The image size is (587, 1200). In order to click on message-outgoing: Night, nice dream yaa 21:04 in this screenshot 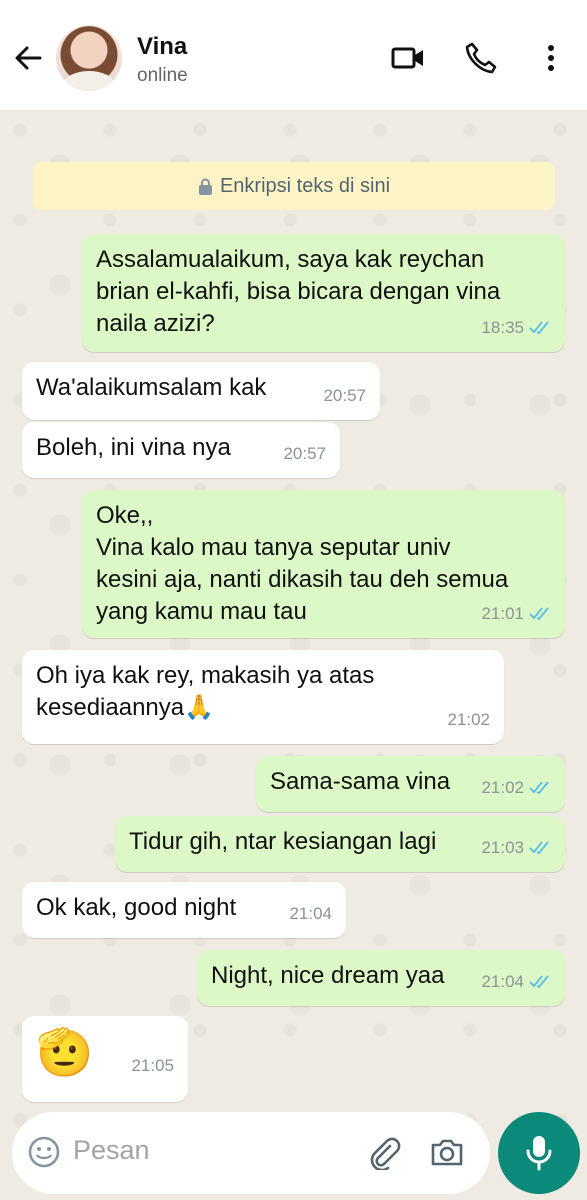, I will do `click(381, 978)`.